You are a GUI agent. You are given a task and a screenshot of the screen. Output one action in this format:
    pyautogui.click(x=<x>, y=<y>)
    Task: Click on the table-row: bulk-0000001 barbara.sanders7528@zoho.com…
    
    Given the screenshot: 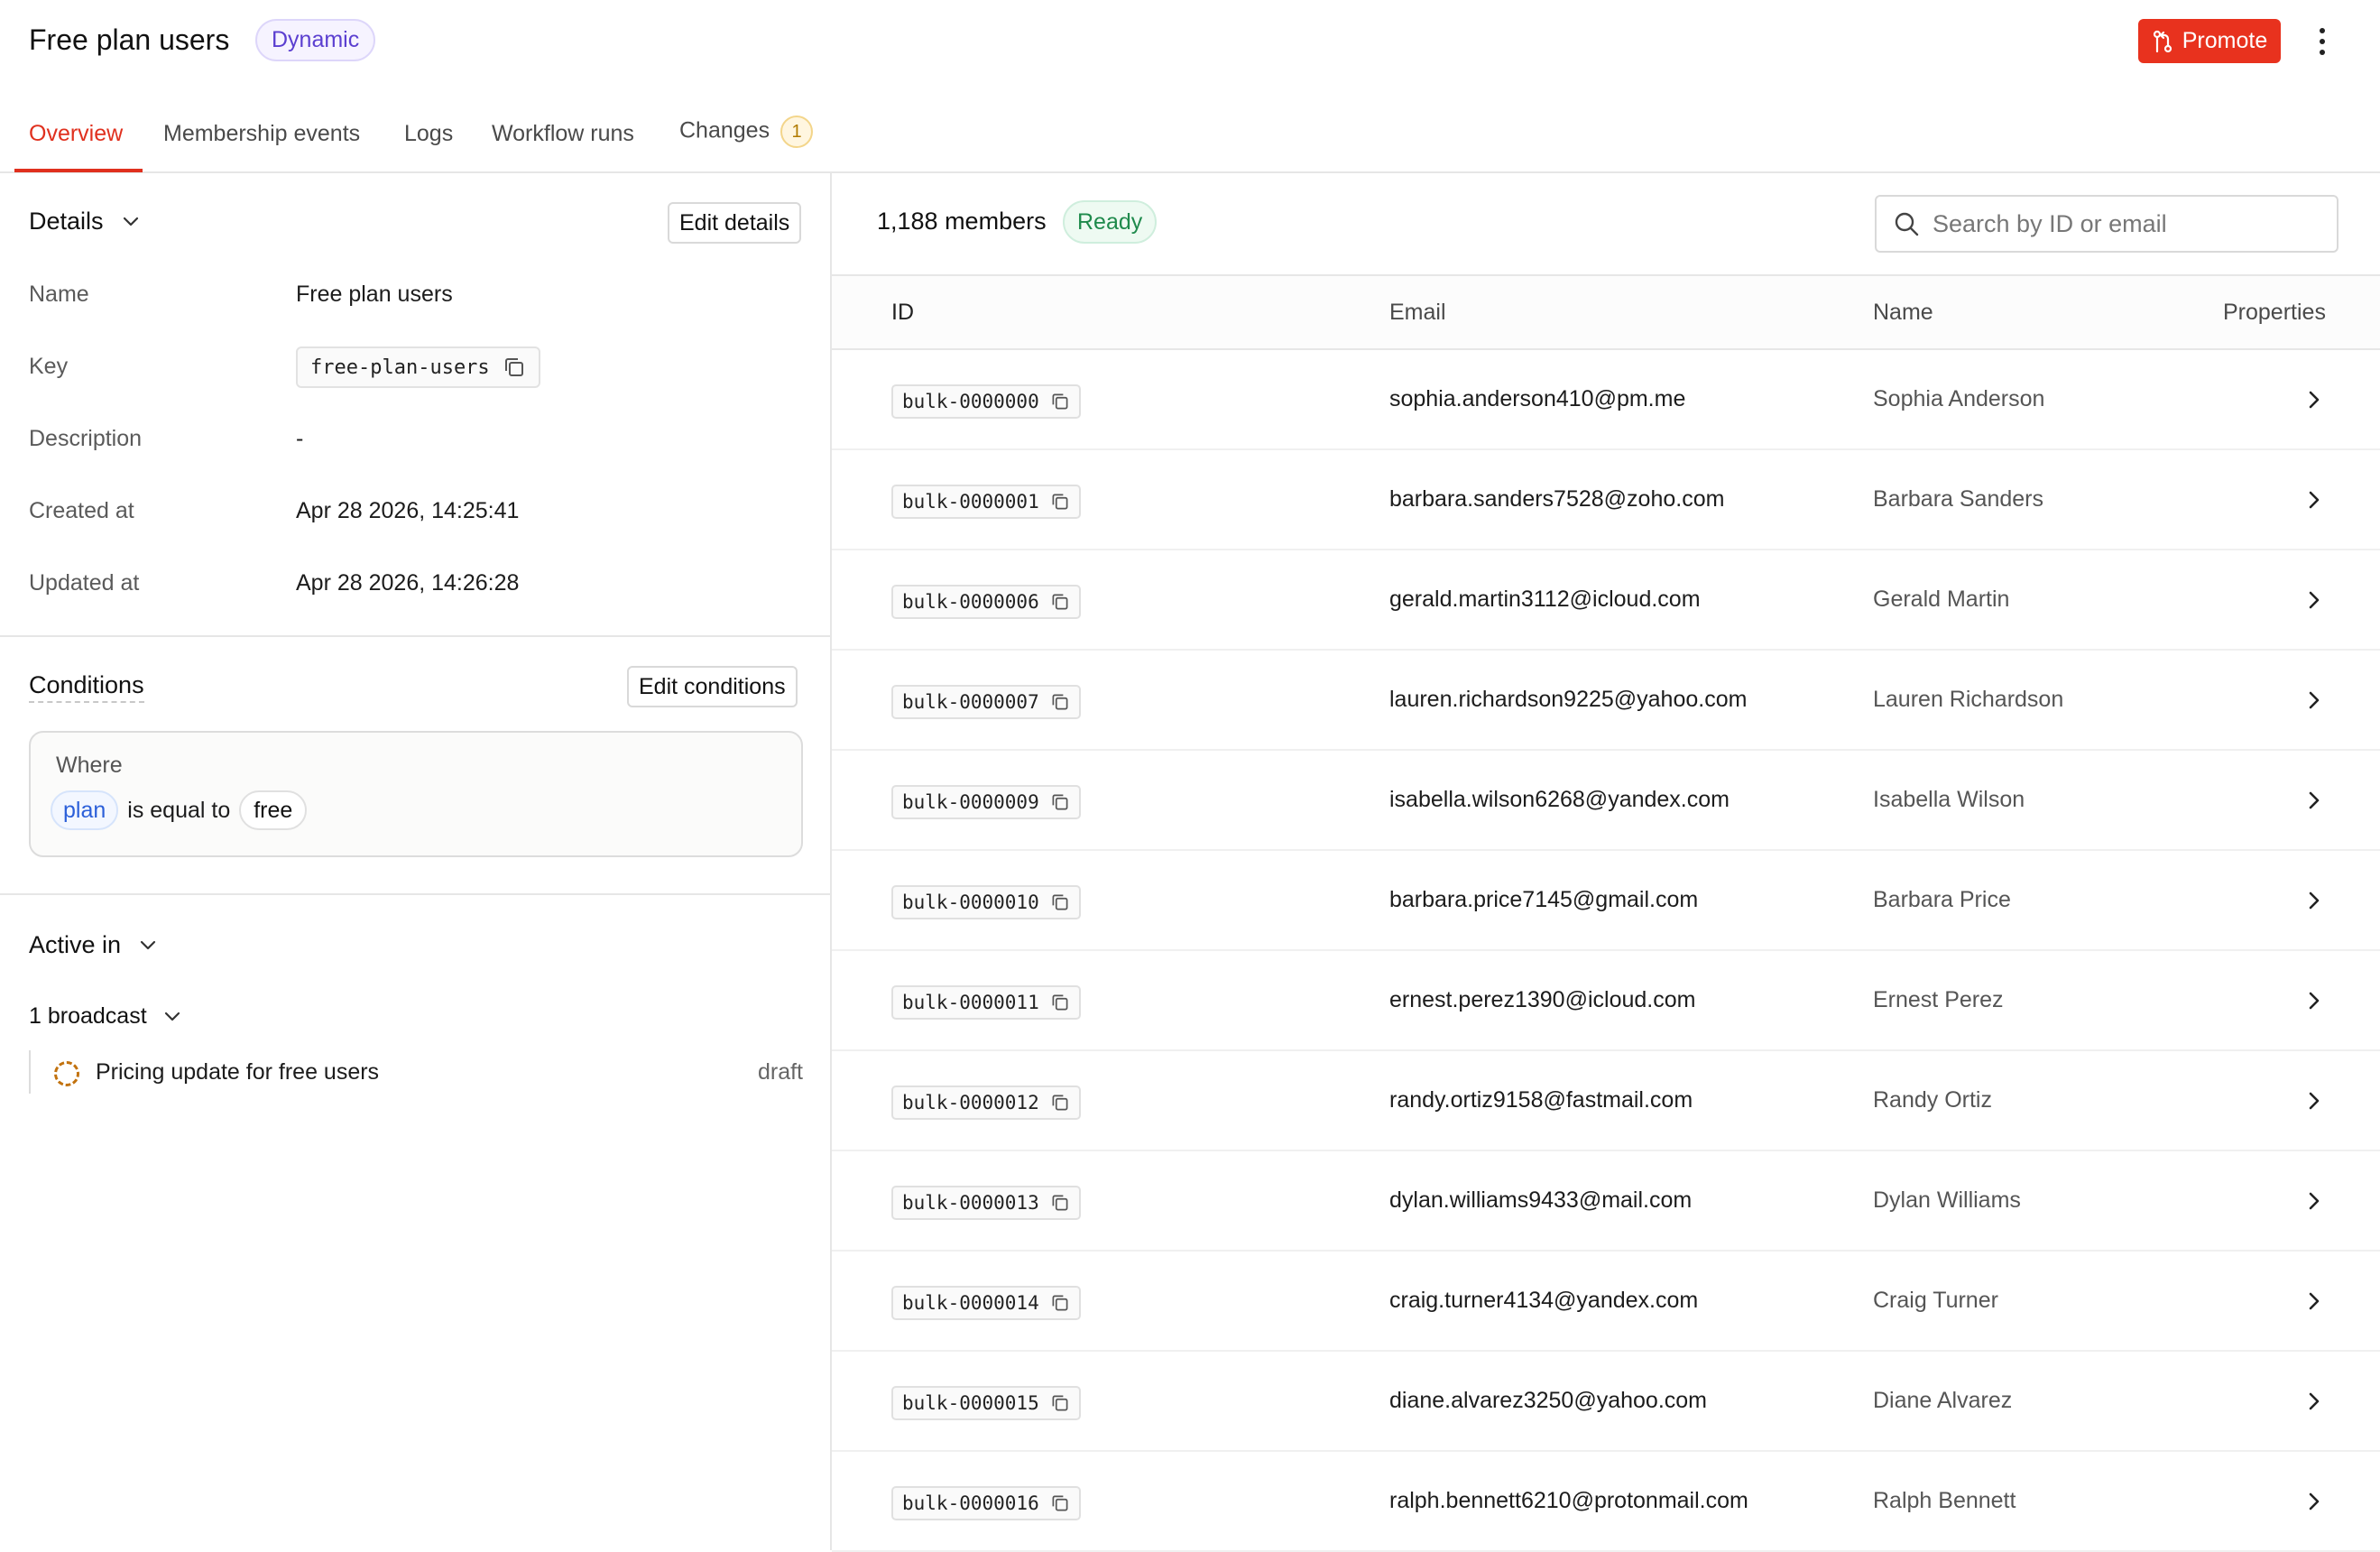 What is the action you would take?
    pyautogui.click(x=1606, y=500)
    